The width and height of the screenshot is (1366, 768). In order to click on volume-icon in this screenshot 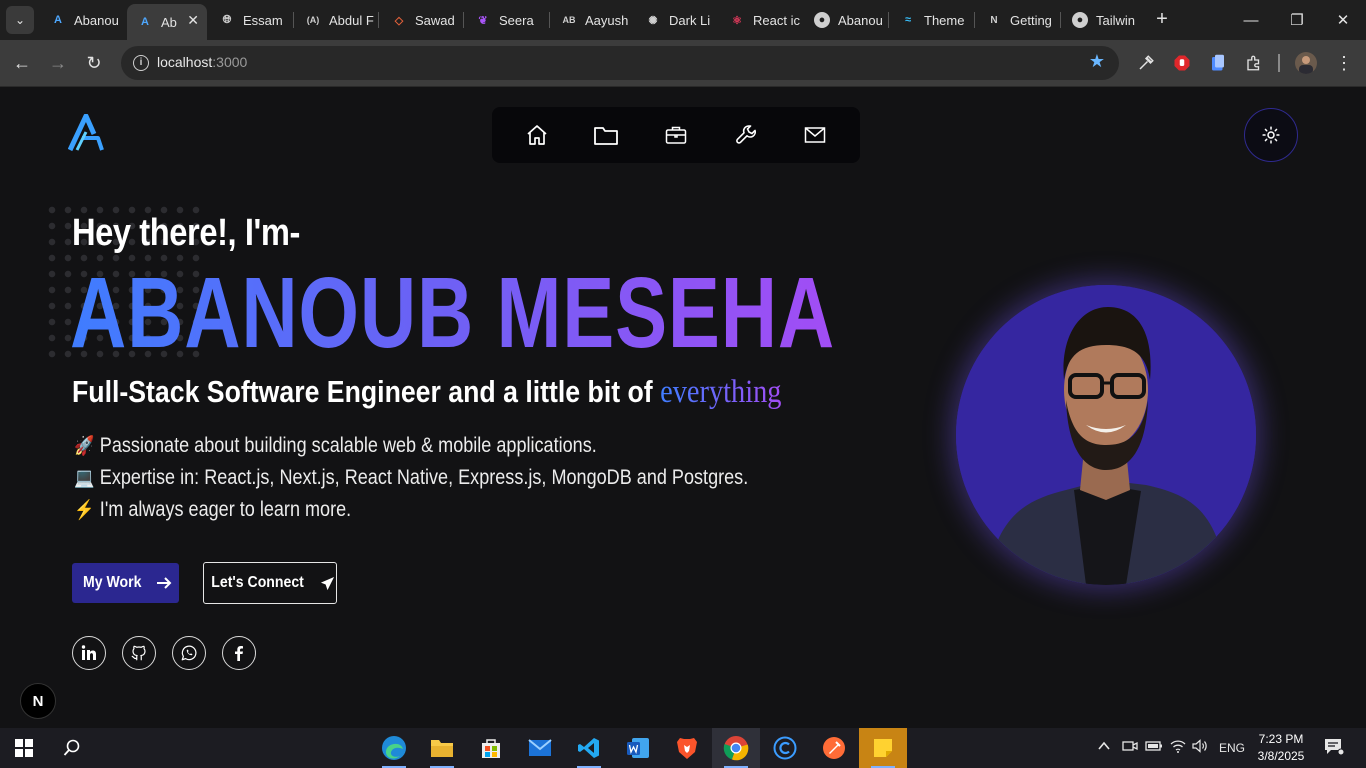, I will do `click(1200, 747)`.